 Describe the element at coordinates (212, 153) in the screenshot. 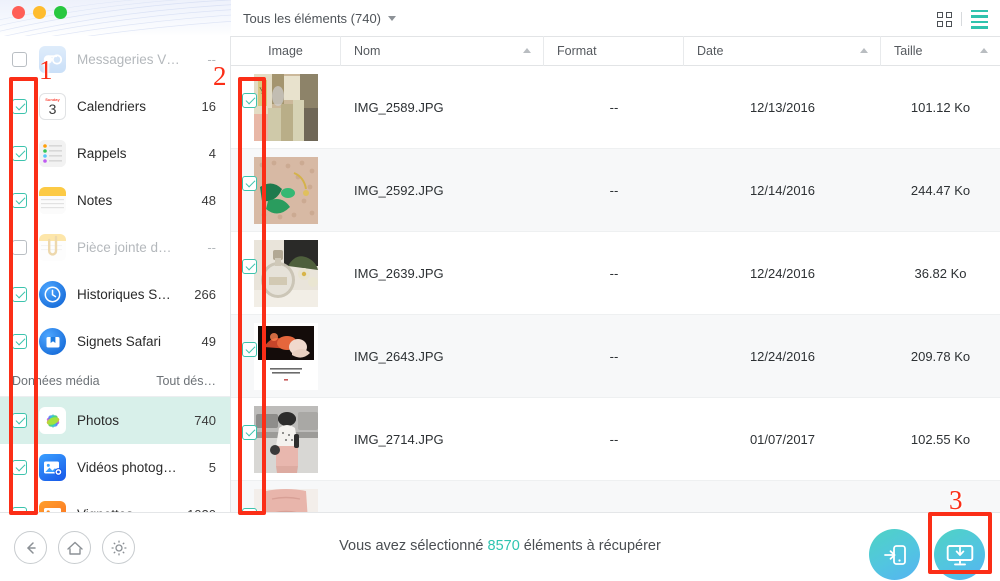

I see `sidebar-item-count: 4` at that location.